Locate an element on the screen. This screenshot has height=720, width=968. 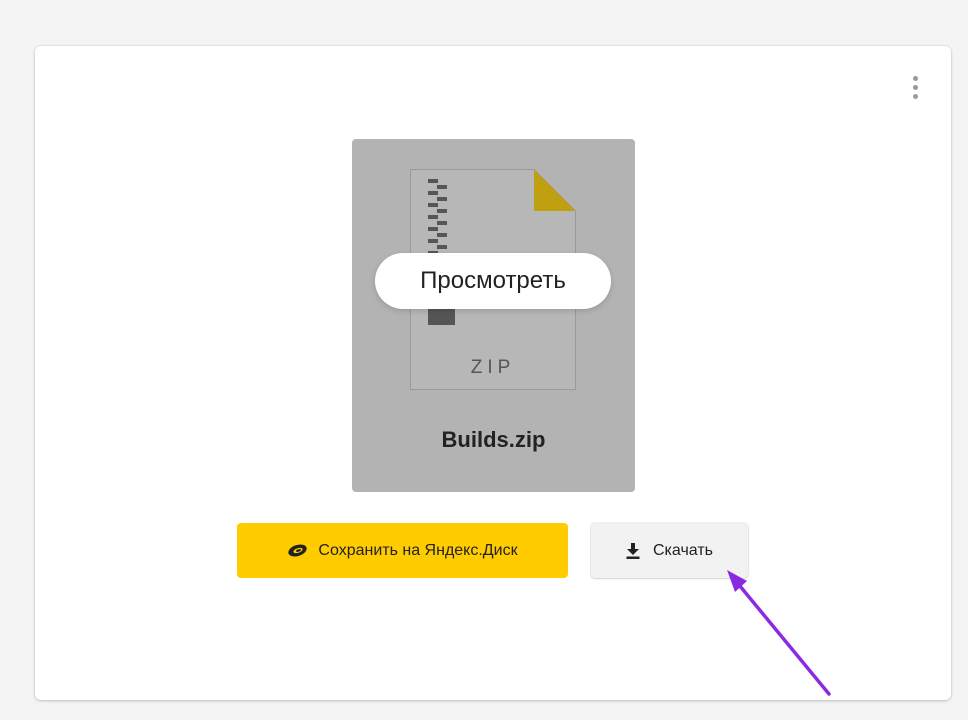
download-icon is located at coordinates (633, 550).